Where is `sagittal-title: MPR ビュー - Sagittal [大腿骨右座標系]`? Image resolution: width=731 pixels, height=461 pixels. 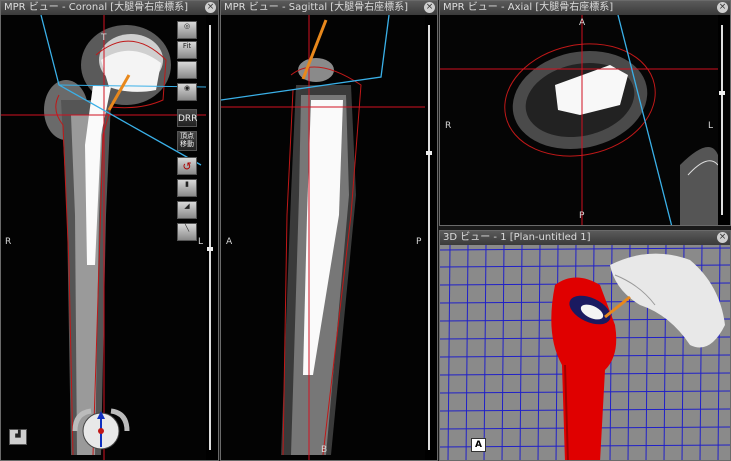 sagittal-title: MPR ビュー - Sagittal [大腿骨右座標系] is located at coordinates (316, 7).